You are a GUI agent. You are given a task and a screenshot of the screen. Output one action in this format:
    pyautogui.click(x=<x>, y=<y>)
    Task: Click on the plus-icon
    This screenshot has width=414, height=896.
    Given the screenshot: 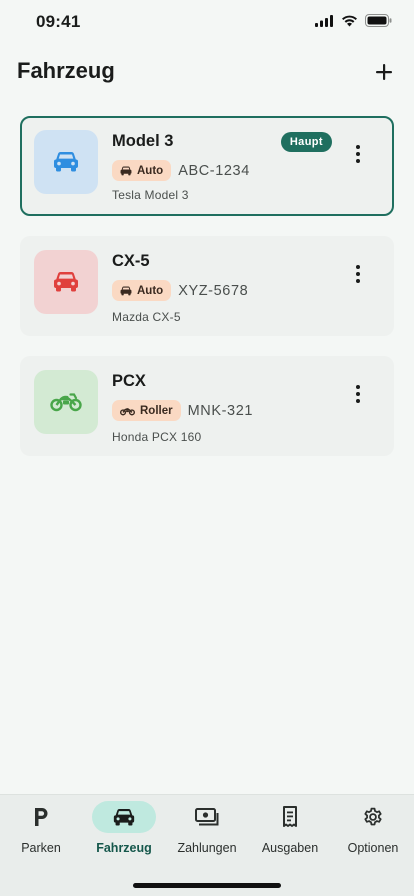 What is the action you would take?
    pyautogui.click(x=384, y=72)
    